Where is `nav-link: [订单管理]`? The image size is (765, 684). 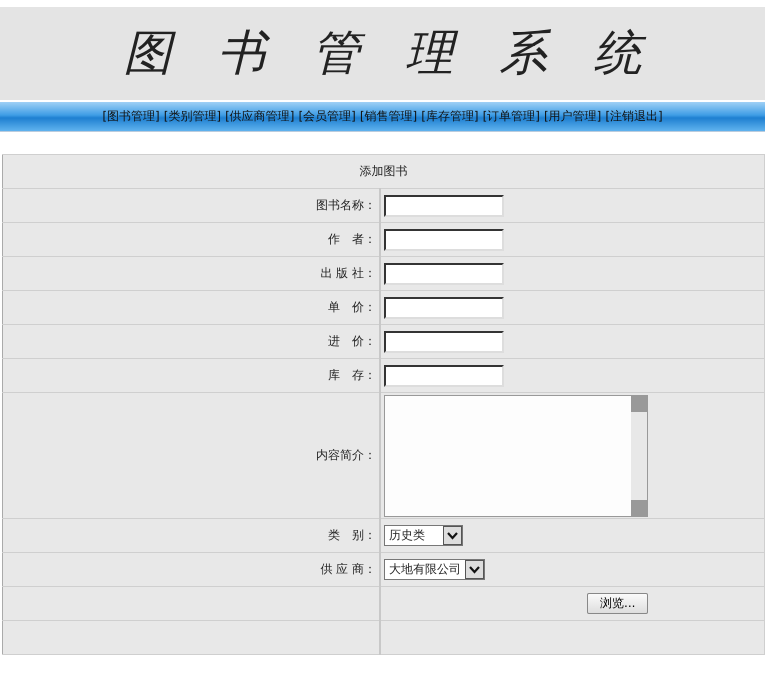 nav-link: [订单管理] is located at coordinates (511, 116).